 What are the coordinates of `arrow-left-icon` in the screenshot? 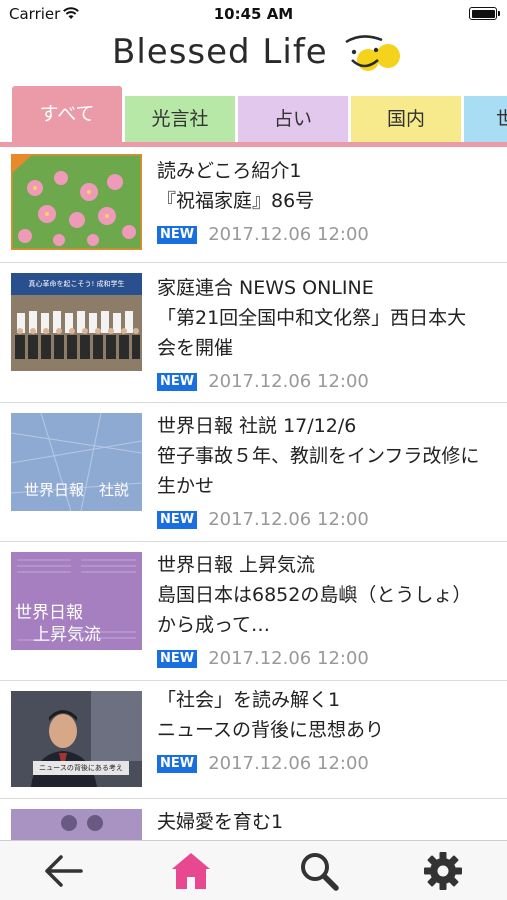 It's located at (64, 871).